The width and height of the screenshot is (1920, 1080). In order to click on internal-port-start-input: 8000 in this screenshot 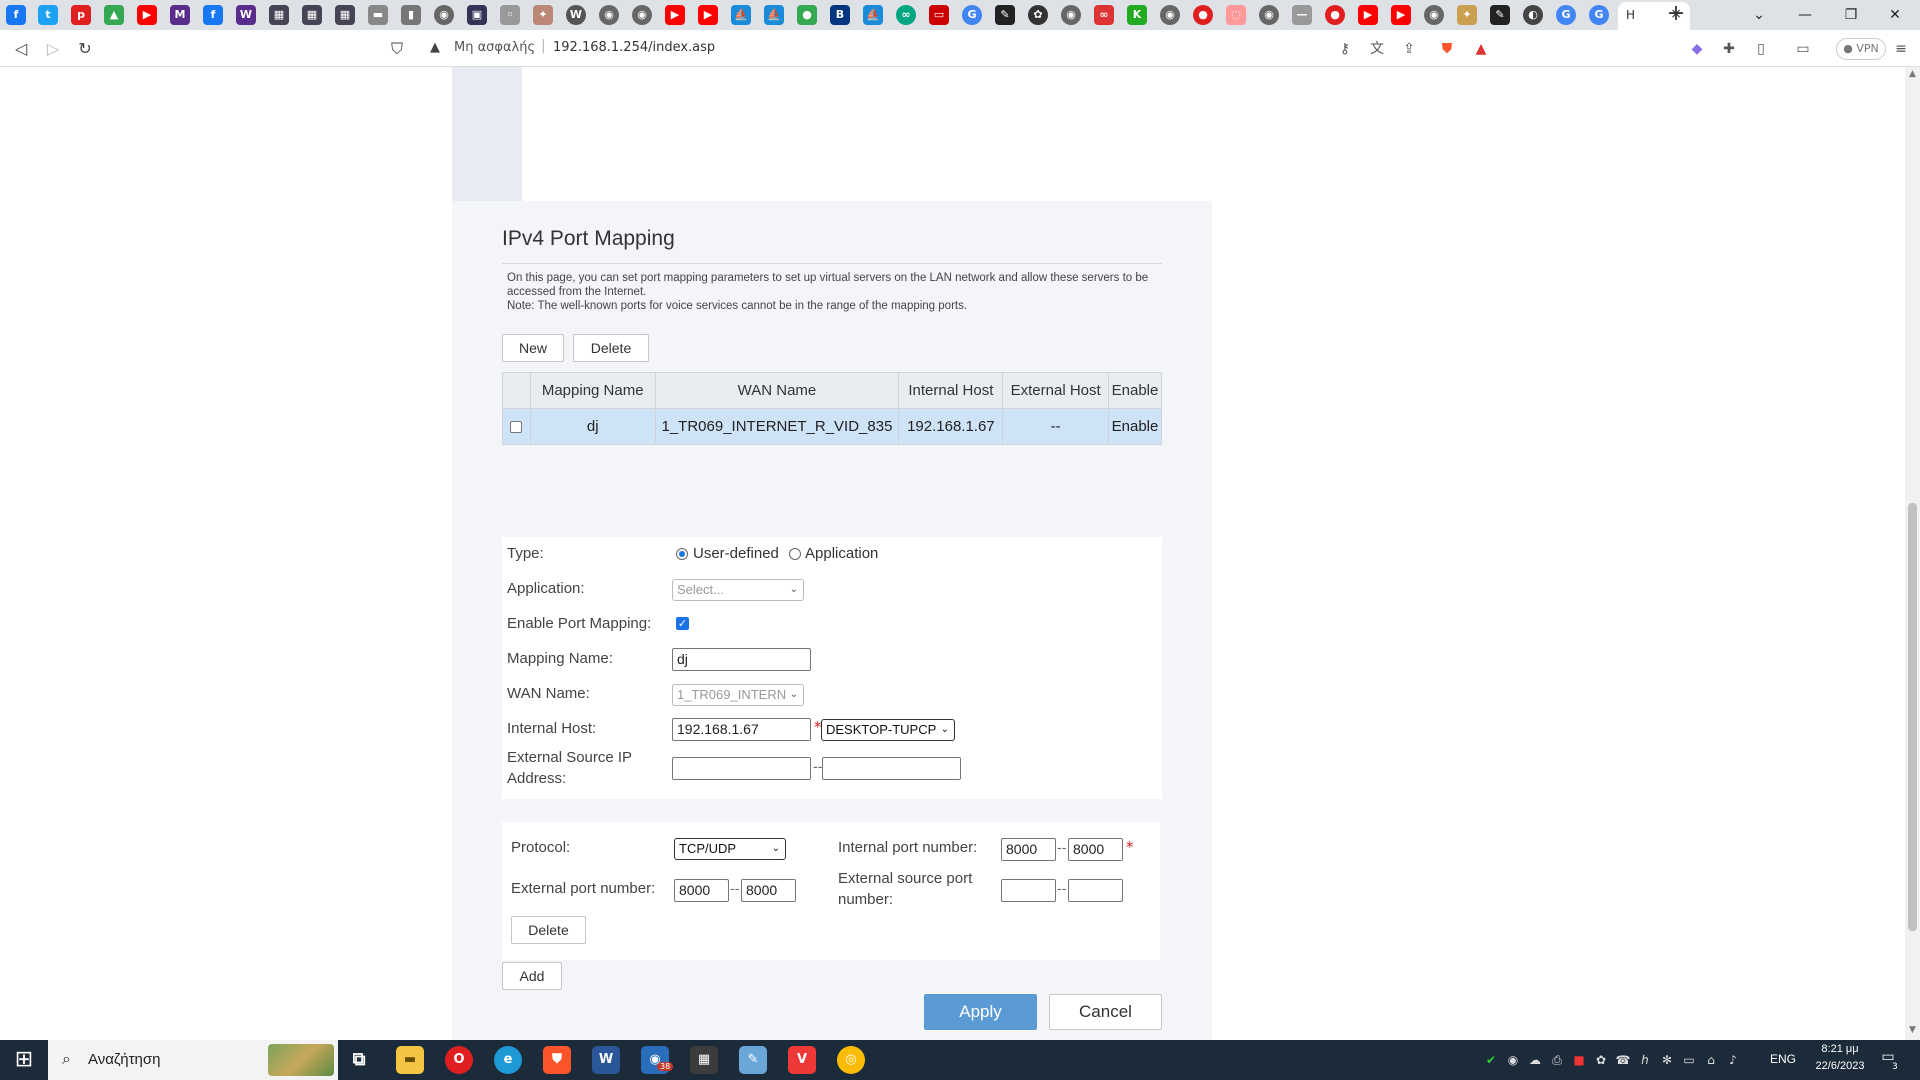, I will do `click(1028, 849)`.